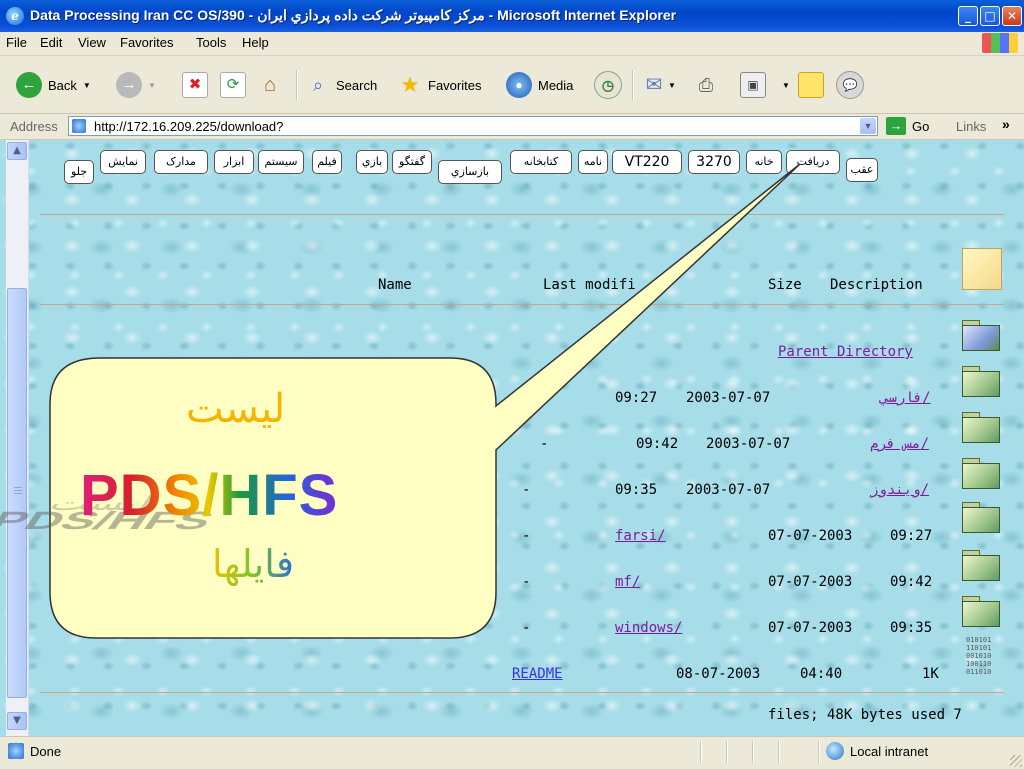  Describe the element at coordinates (255, 42) in the screenshot. I see `menu-help: Help` at that location.